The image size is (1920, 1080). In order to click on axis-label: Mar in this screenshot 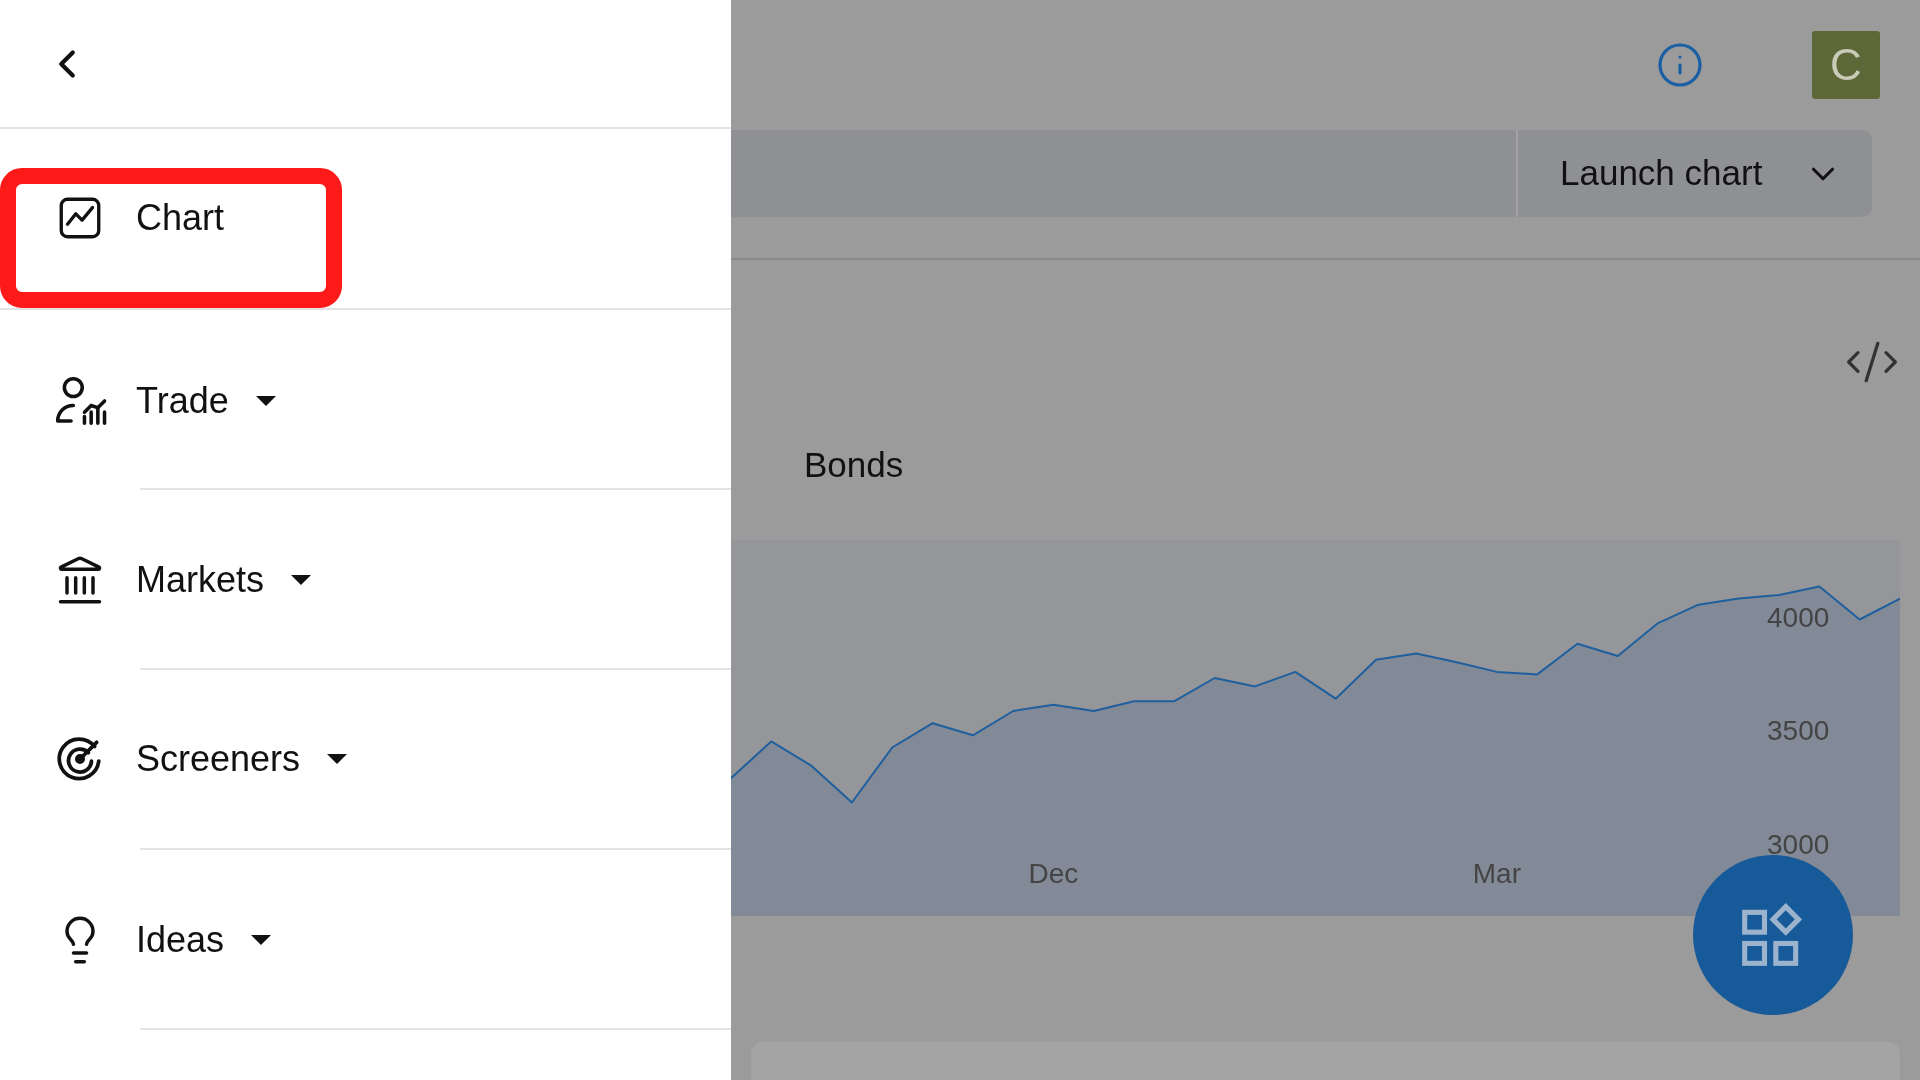, I will do `click(1496, 873)`.